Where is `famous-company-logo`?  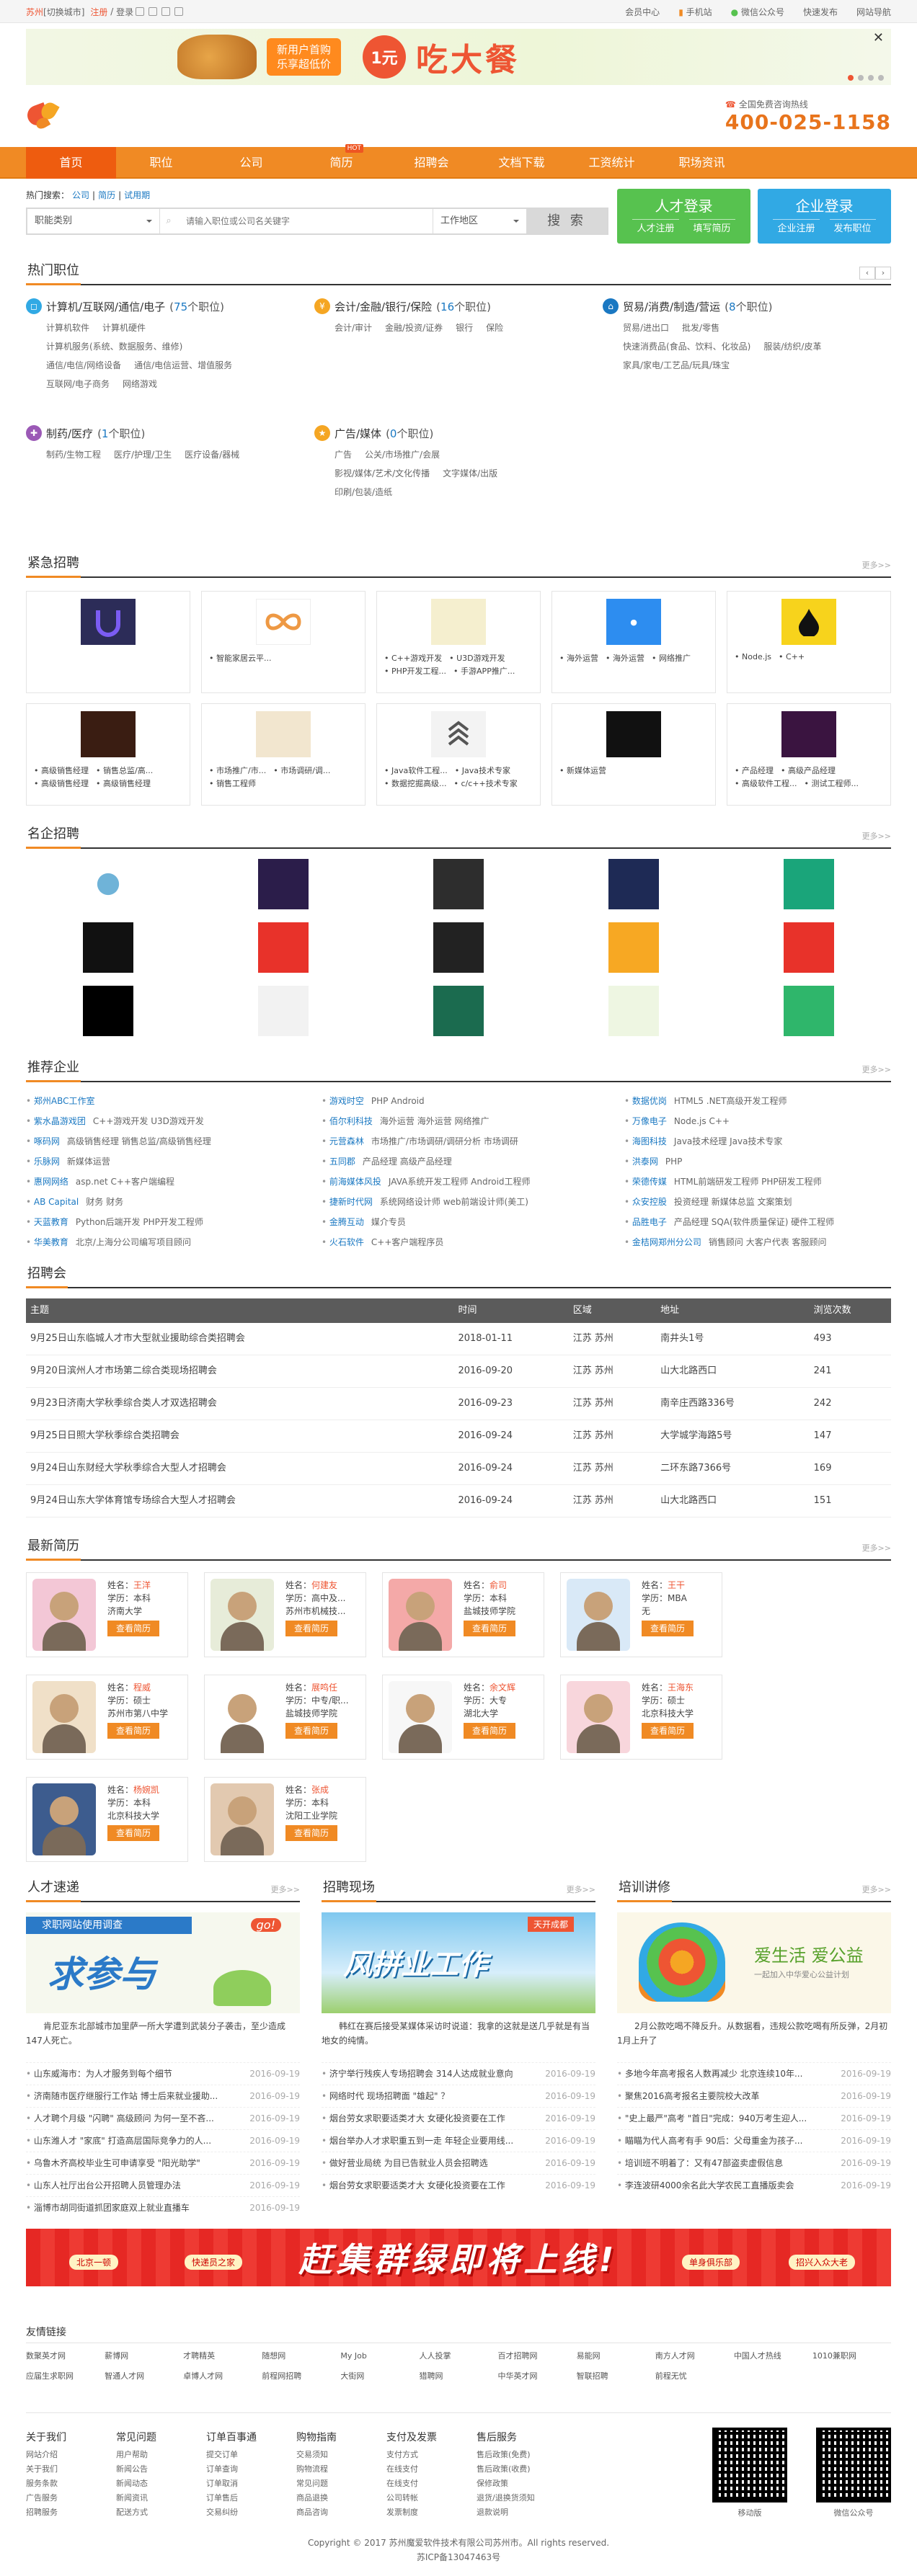
famous-company-logo is located at coordinates (633, 884).